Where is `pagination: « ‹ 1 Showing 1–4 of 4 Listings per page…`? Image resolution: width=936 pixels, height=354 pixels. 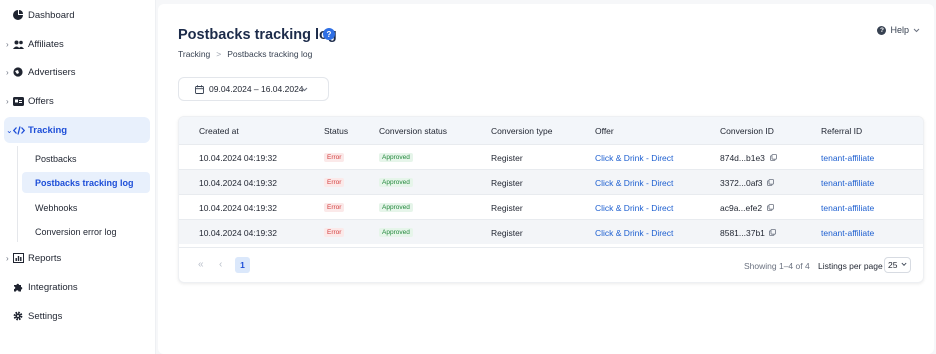 pagination: « ‹ 1 Showing 1–4 of 4 Listings per page… is located at coordinates (551, 264).